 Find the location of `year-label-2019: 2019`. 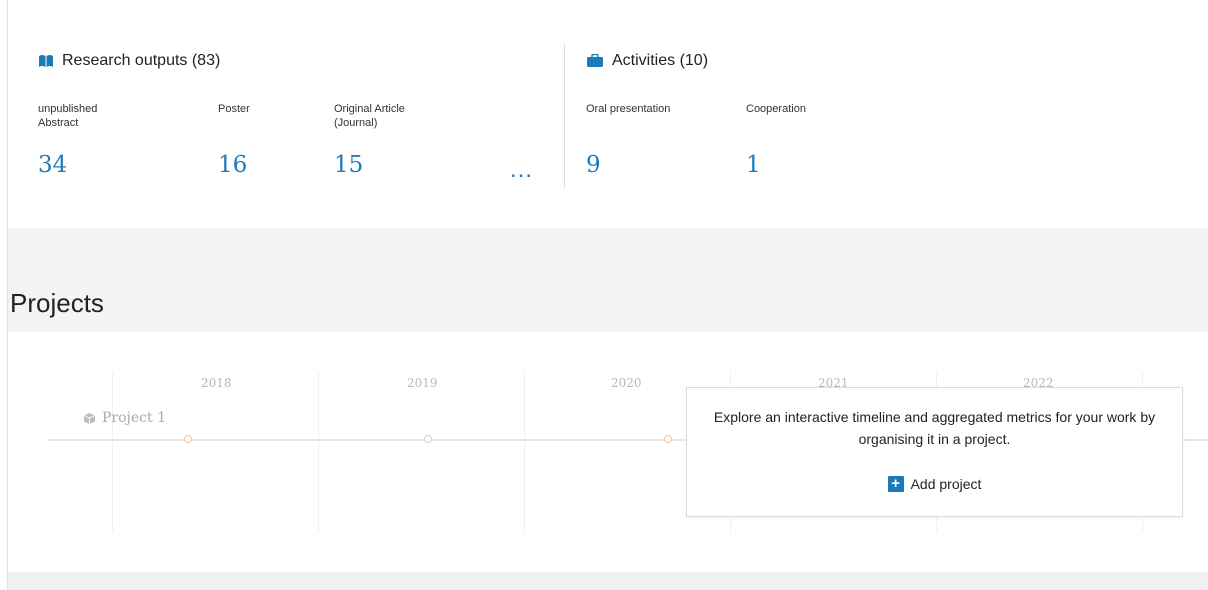

year-label-2019: 2019 is located at coordinates (422, 383).